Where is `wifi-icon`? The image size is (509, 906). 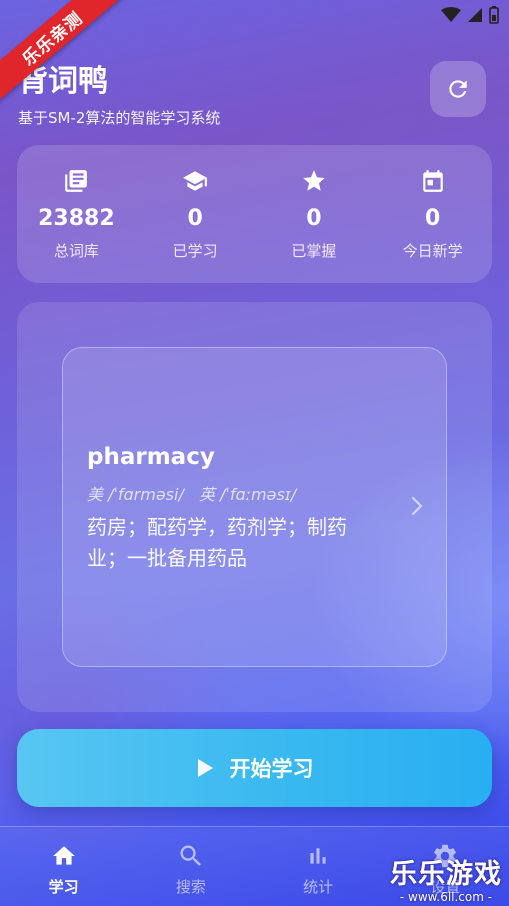
wifi-icon is located at coordinates (451, 14).